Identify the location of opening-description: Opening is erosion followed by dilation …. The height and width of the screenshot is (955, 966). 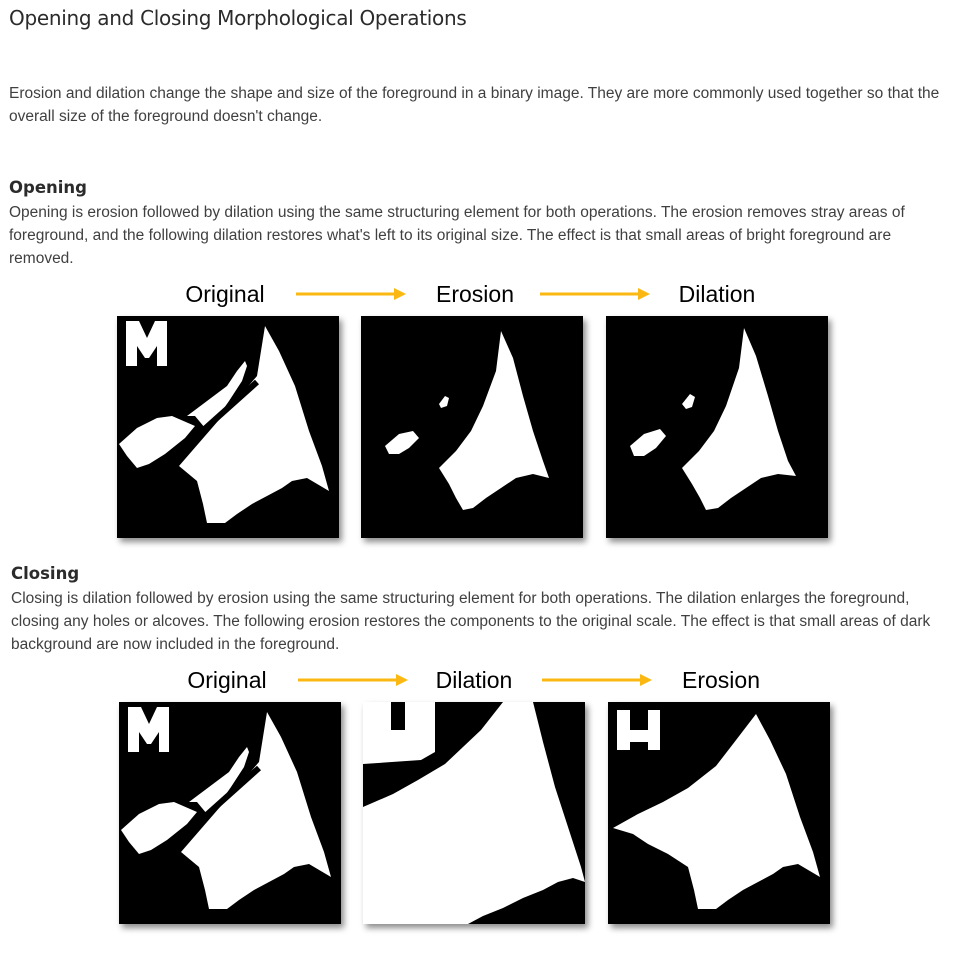
(457, 235).